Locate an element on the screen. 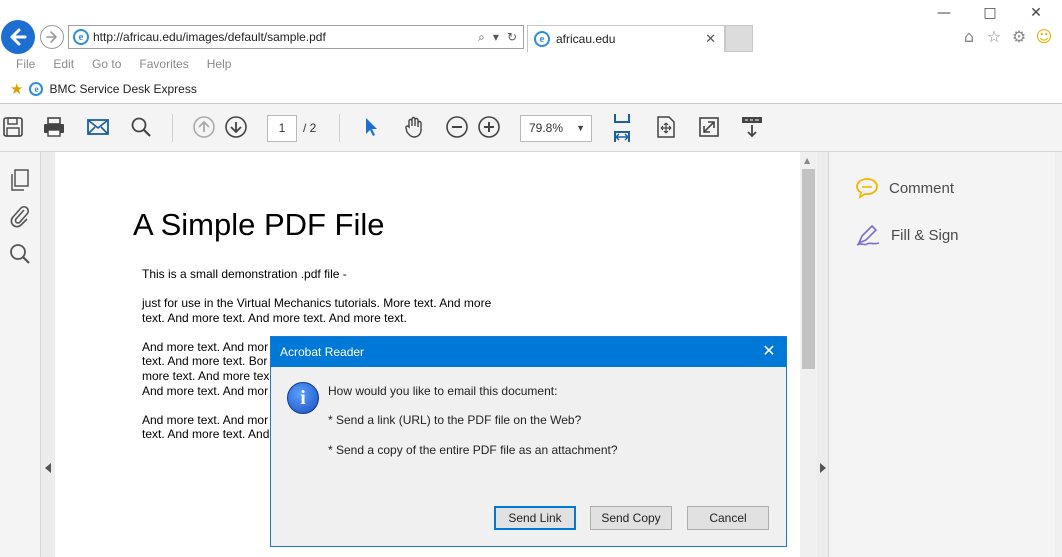 The height and width of the screenshot is (557, 1062). print-icon is located at coordinates (54, 127).